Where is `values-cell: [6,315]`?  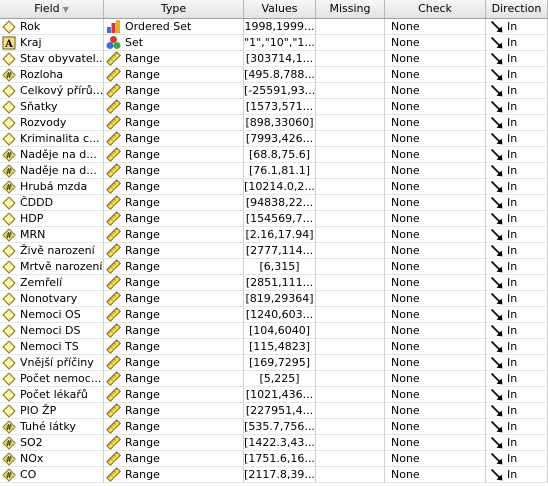
values-cell: [6,315] is located at coordinates (280, 267).